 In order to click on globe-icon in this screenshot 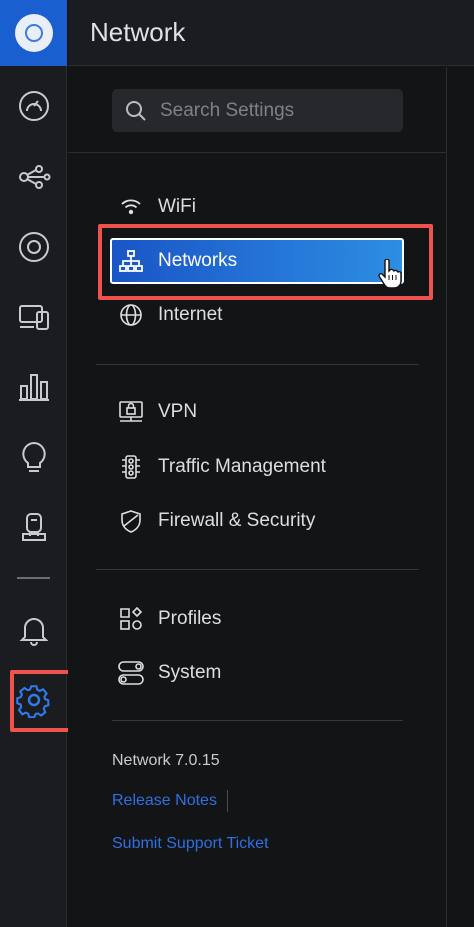, I will do `click(131, 315)`.